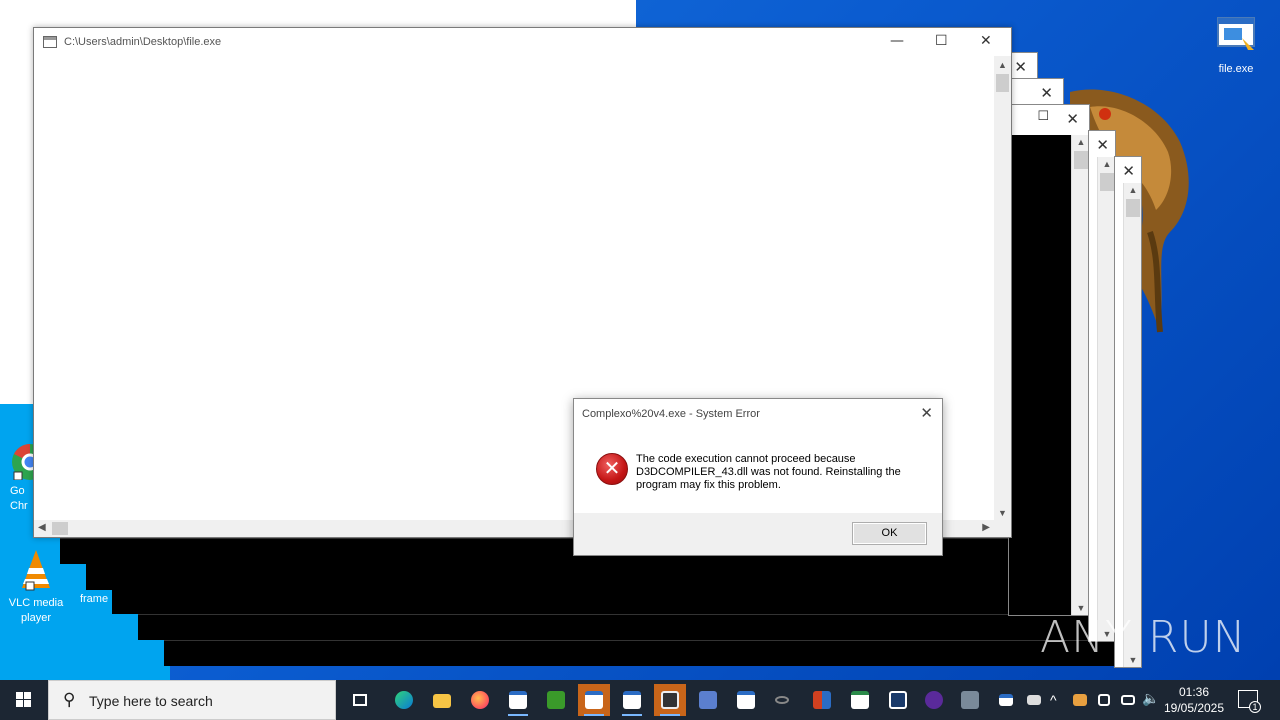 The height and width of the screenshot is (720, 1280). I want to click on dialog-footer: OK, so click(758, 534).